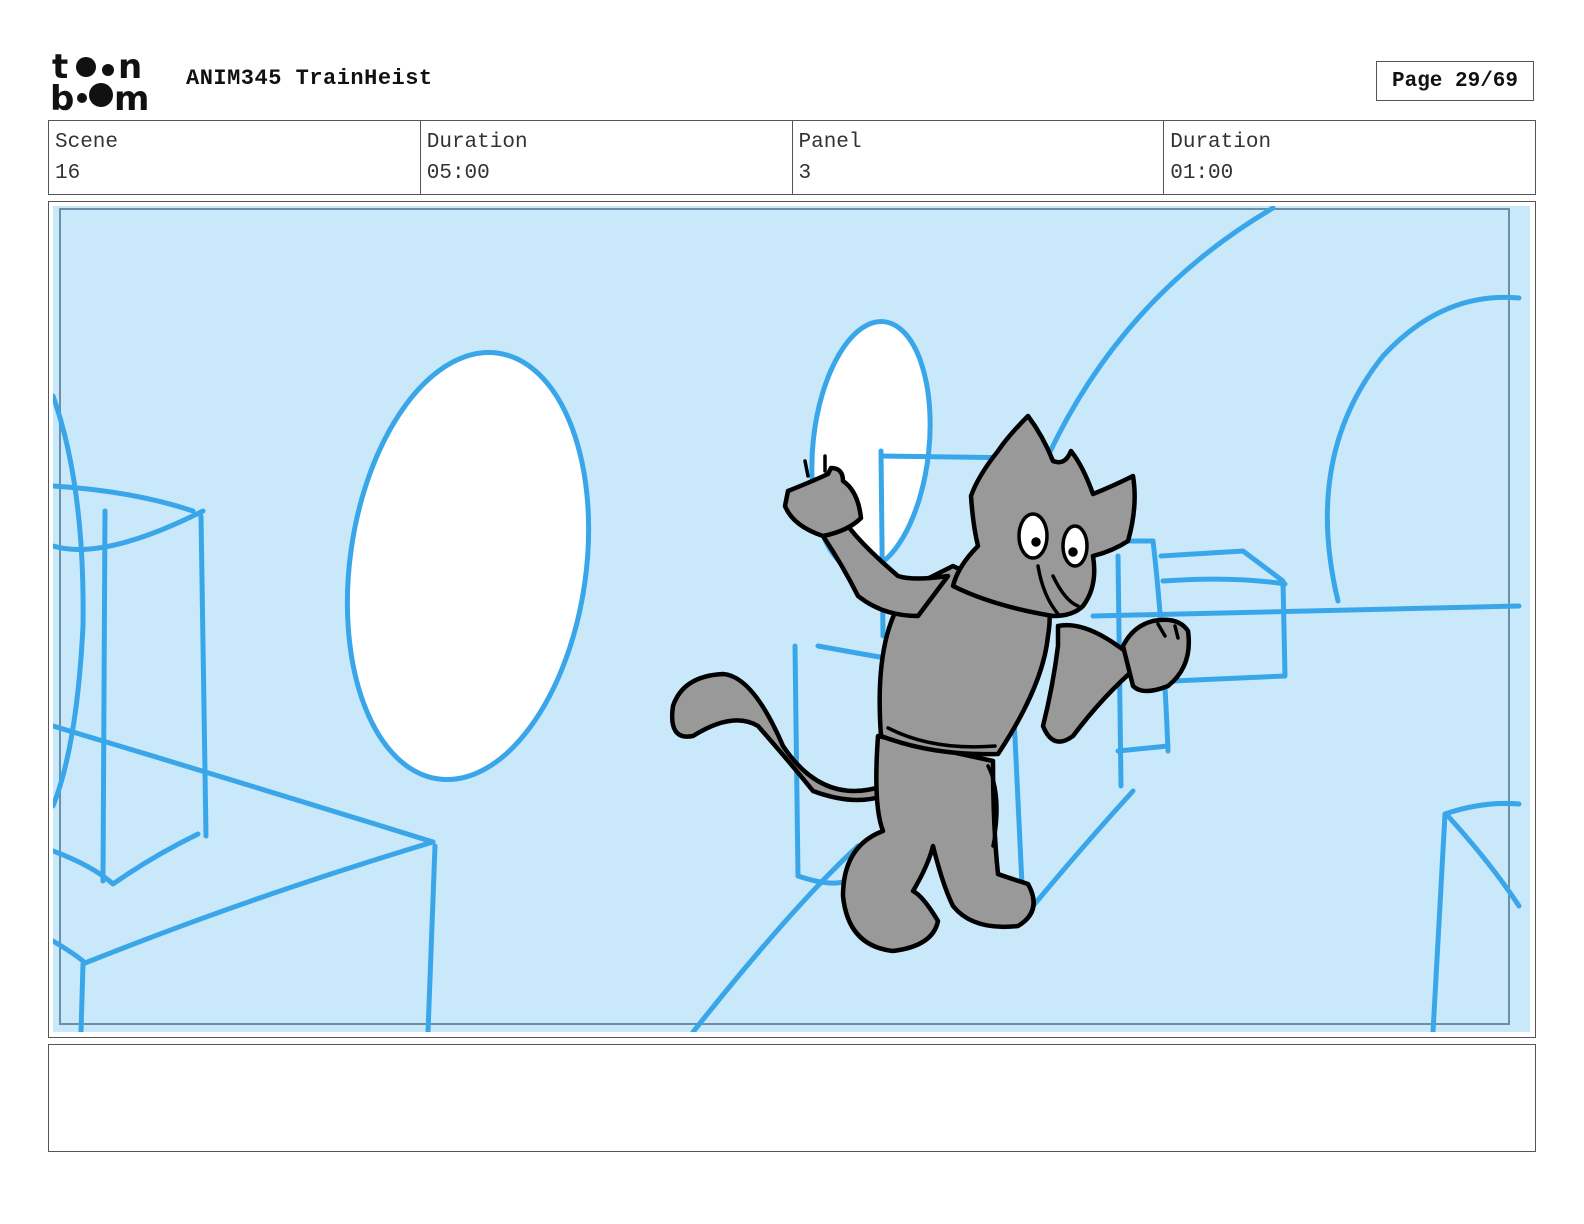 This screenshot has width=1584, height=1224. What do you see at coordinates (87, 142) in the screenshot?
I see `scene-label: Scene` at bounding box center [87, 142].